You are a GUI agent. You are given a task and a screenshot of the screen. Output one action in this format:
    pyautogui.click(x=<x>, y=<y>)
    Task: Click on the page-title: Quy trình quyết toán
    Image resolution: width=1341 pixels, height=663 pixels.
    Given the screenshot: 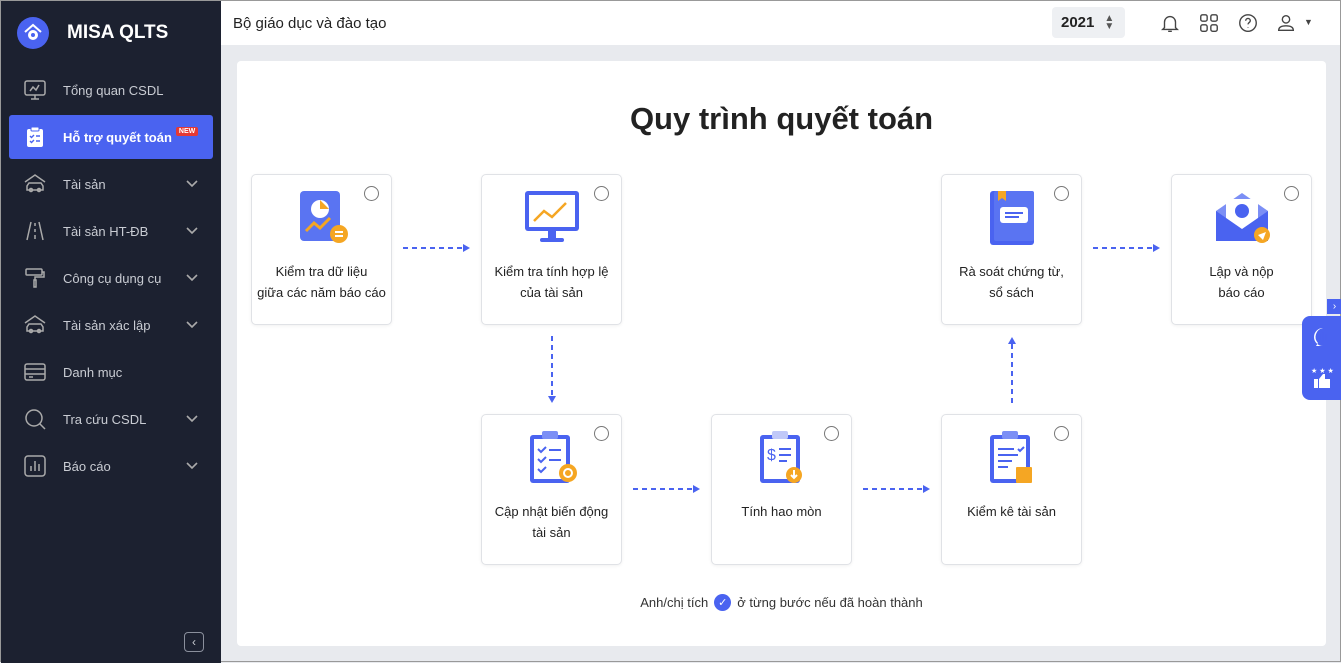 What is the action you would take?
    pyautogui.click(x=781, y=118)
    